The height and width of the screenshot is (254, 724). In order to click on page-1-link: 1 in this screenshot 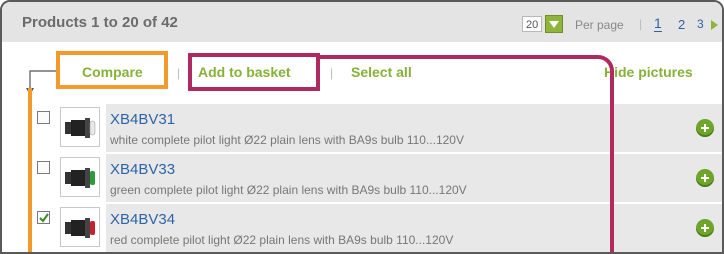, I will do `click(658, 24)`.